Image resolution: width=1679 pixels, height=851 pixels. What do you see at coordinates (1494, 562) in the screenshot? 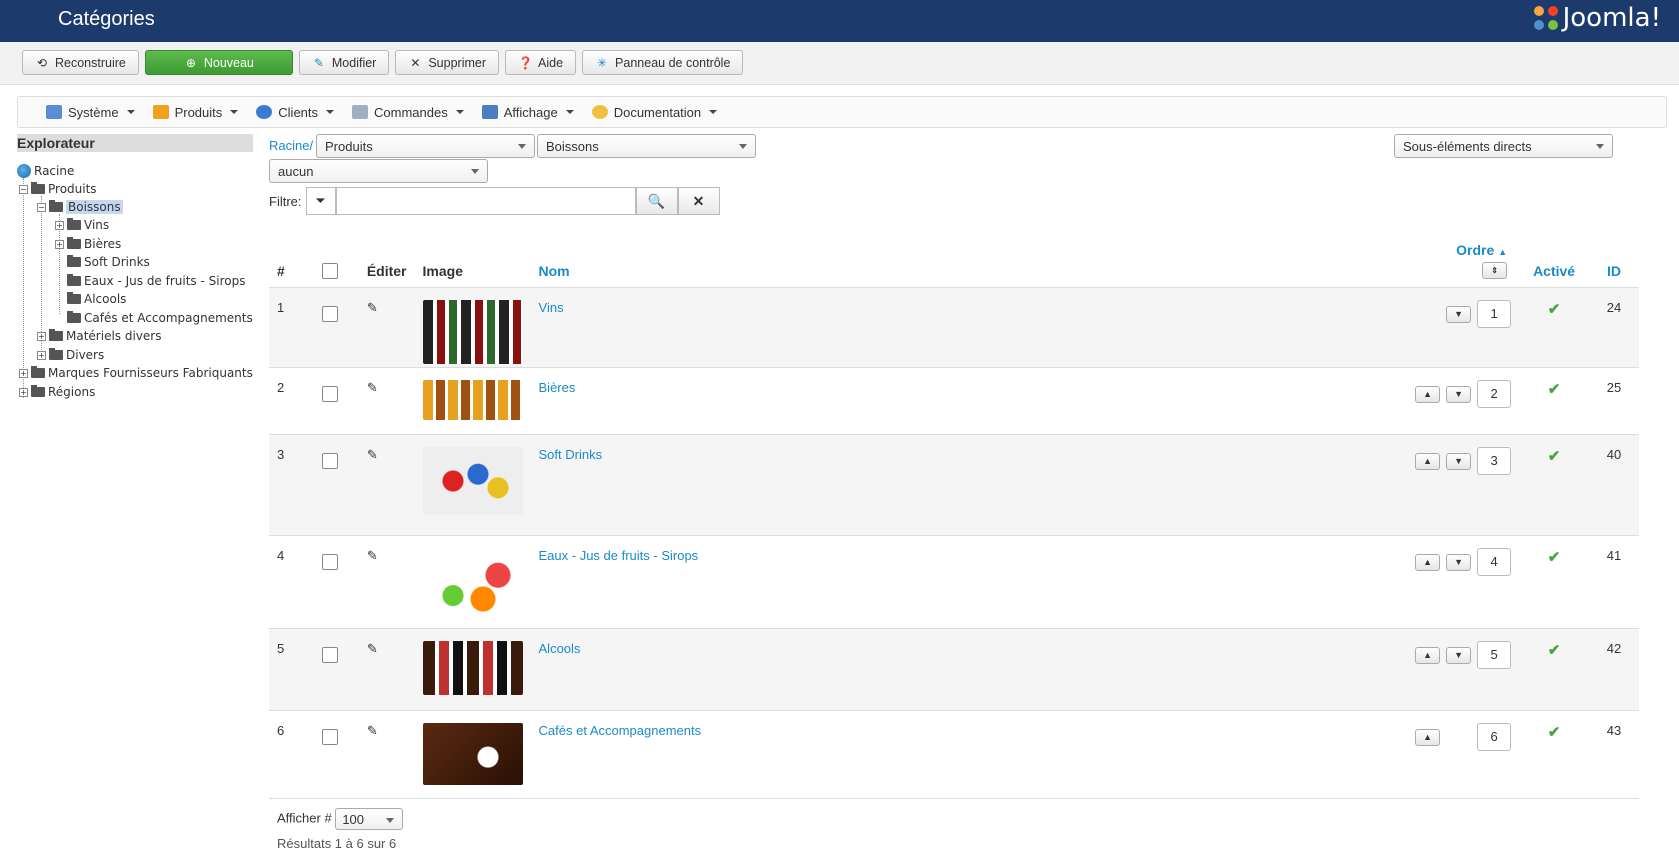
I see `order-input: 4` at bounding box center [1494, 562].